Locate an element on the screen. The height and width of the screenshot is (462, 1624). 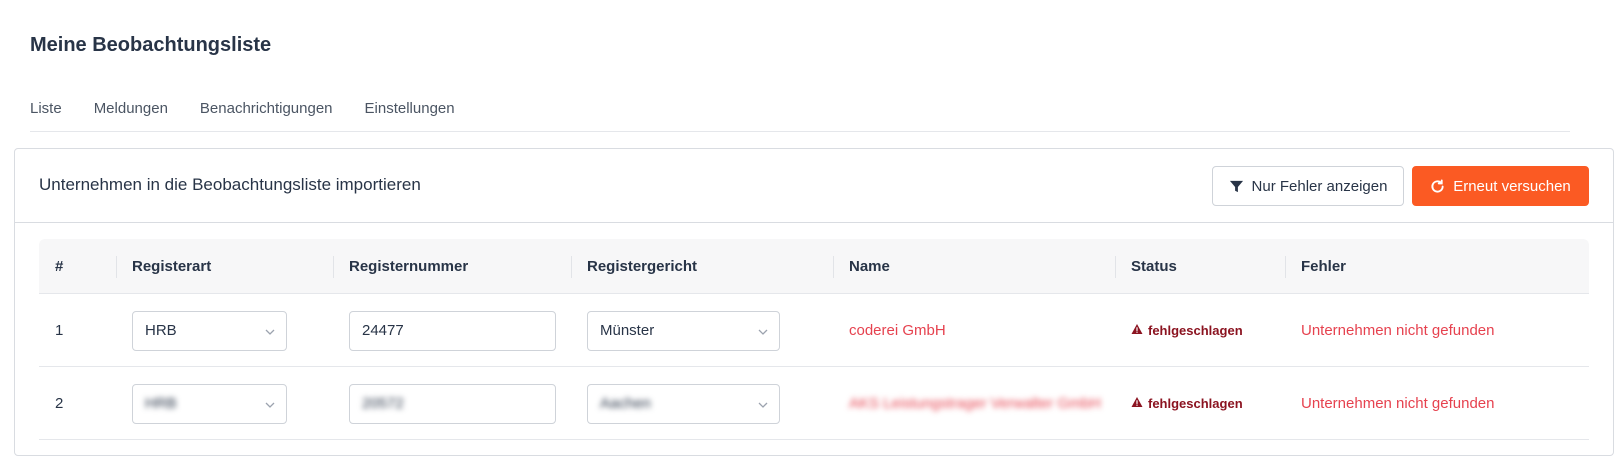
registergericht-select: Aachen is located at coordinates (683, 403).